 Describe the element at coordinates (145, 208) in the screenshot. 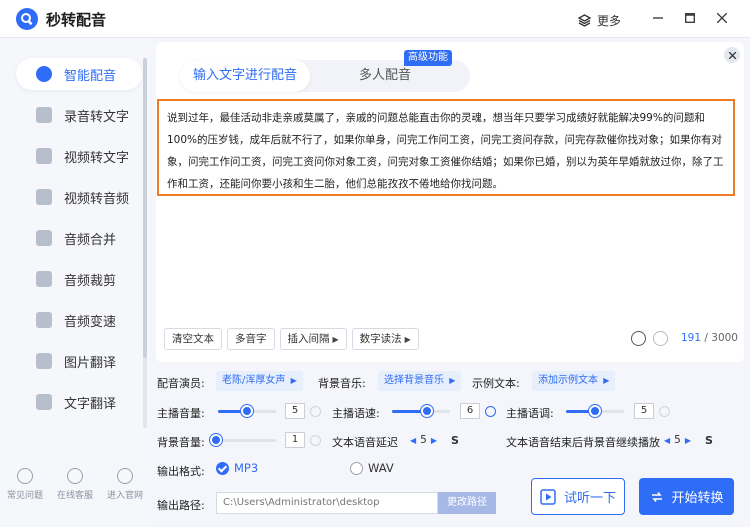

I see `sidebar-scrollbar-thumb` at that location.